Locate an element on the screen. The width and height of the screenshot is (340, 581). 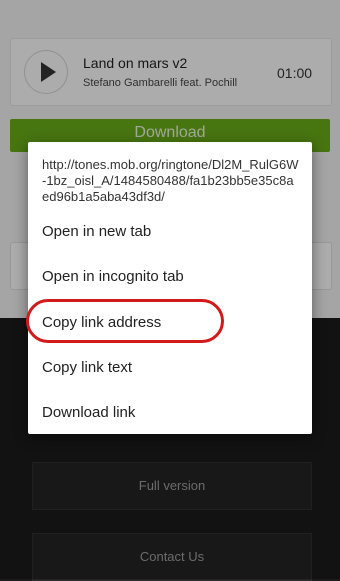
menu-item-copy-link-text: Copy link text is located at coordinates (87, 367).